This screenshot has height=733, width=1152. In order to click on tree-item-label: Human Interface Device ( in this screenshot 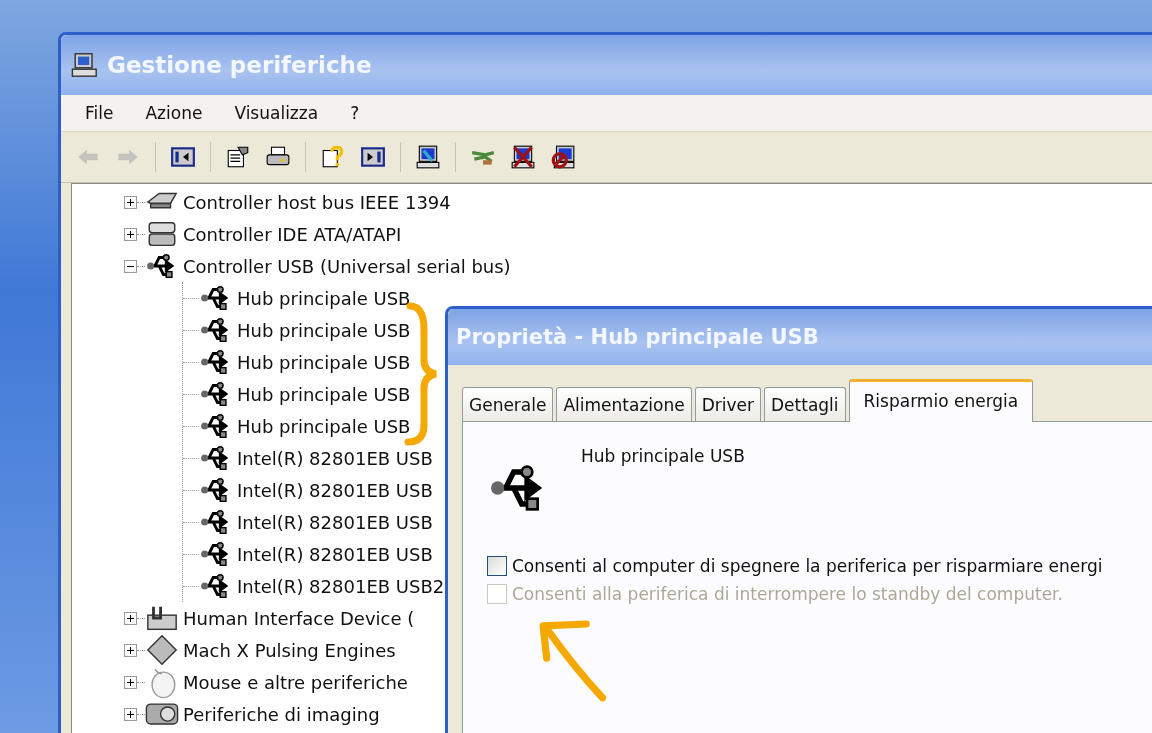, I will do `click(299, 618)`.